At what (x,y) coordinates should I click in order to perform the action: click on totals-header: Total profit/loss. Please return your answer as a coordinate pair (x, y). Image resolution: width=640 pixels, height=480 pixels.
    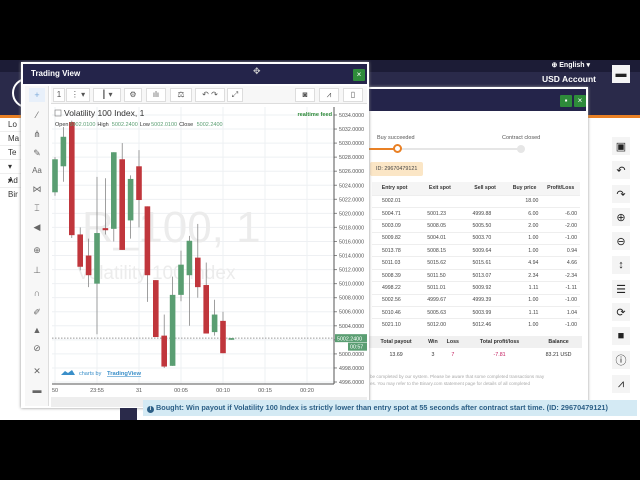
    Looking at the image, I should click on (500, 342).